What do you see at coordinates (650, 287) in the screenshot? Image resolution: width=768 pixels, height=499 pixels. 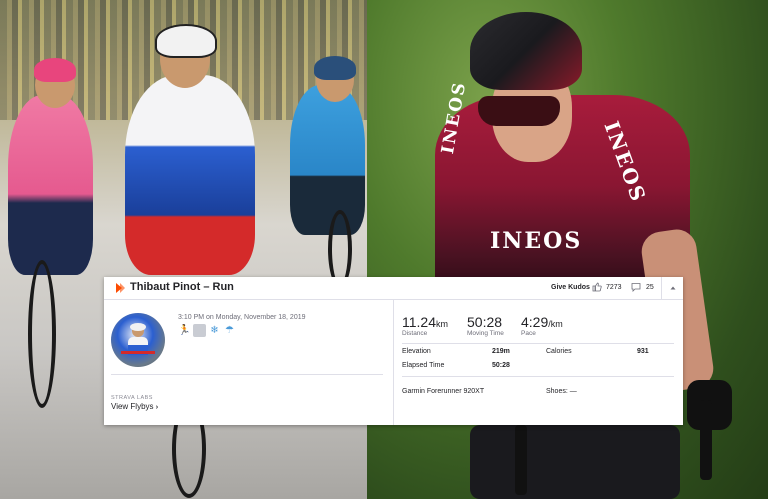 I see `comment-count: 25` at bounding box center [650, 287].